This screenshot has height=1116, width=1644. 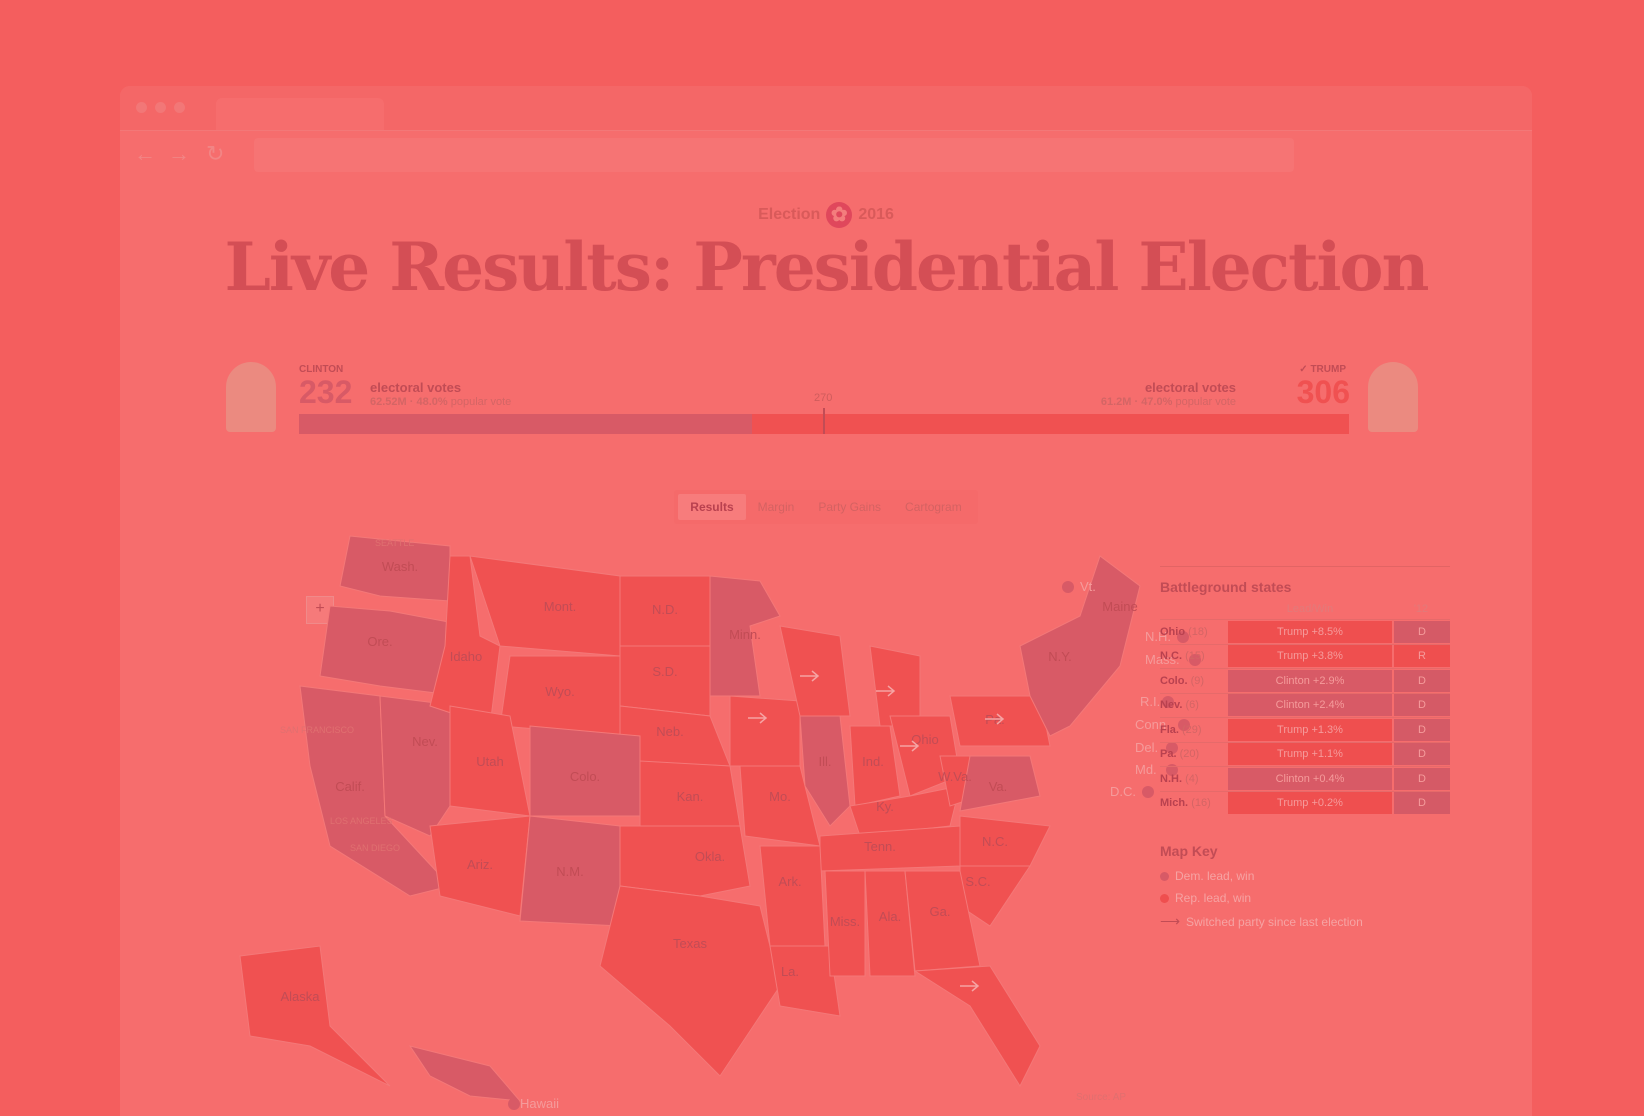 I want to click on small-state-md: Md., so click(x=1146, y=769).